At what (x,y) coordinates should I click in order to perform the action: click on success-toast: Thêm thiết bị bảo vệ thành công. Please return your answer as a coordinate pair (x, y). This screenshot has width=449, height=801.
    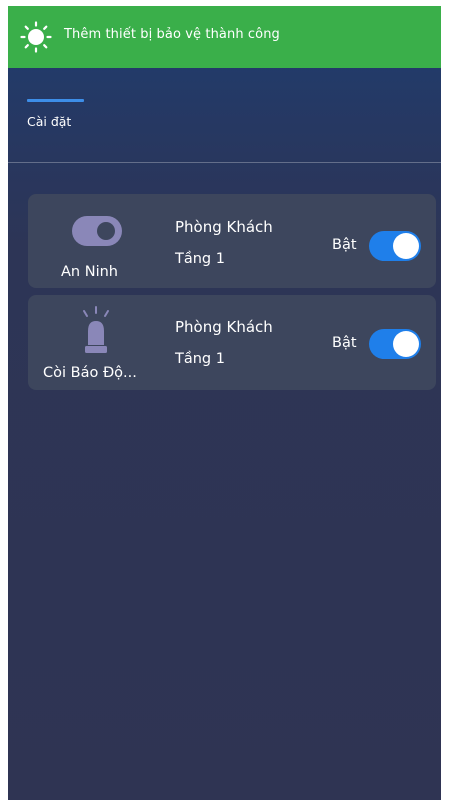
    Looking at the image, I should click on (224, 37).